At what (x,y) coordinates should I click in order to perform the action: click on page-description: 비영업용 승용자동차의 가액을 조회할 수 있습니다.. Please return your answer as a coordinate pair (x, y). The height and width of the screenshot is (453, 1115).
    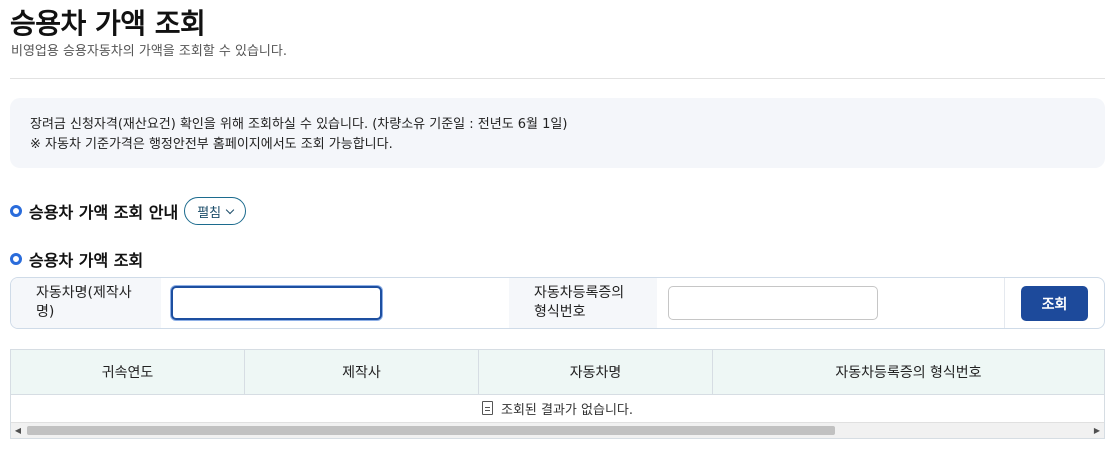
    Looking at the image, I should click on (149, 51).